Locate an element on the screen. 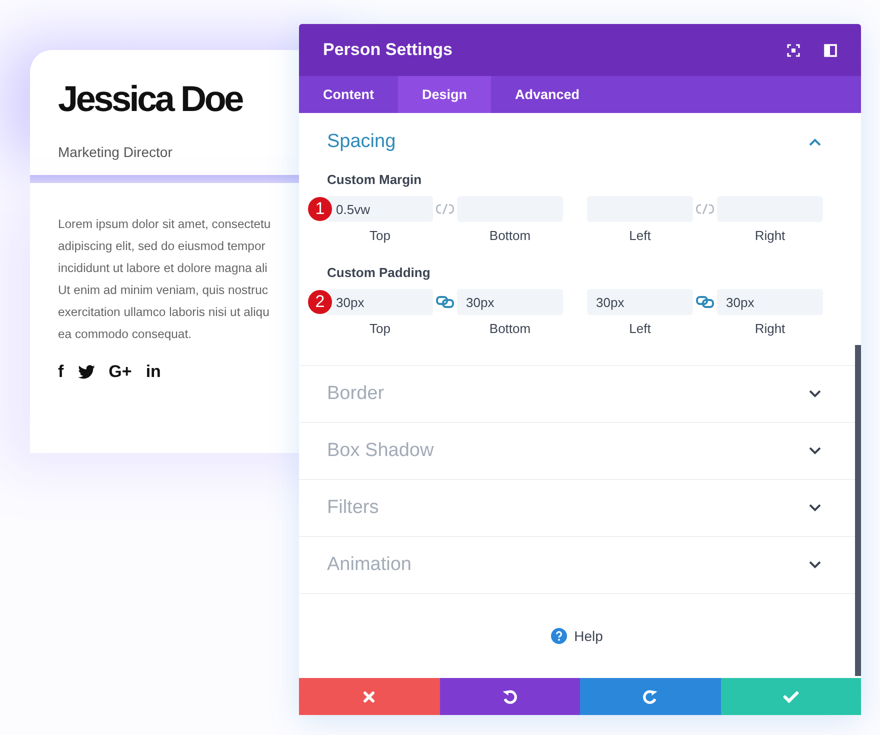  checkmark-icon is located at coordinates (790, 696).